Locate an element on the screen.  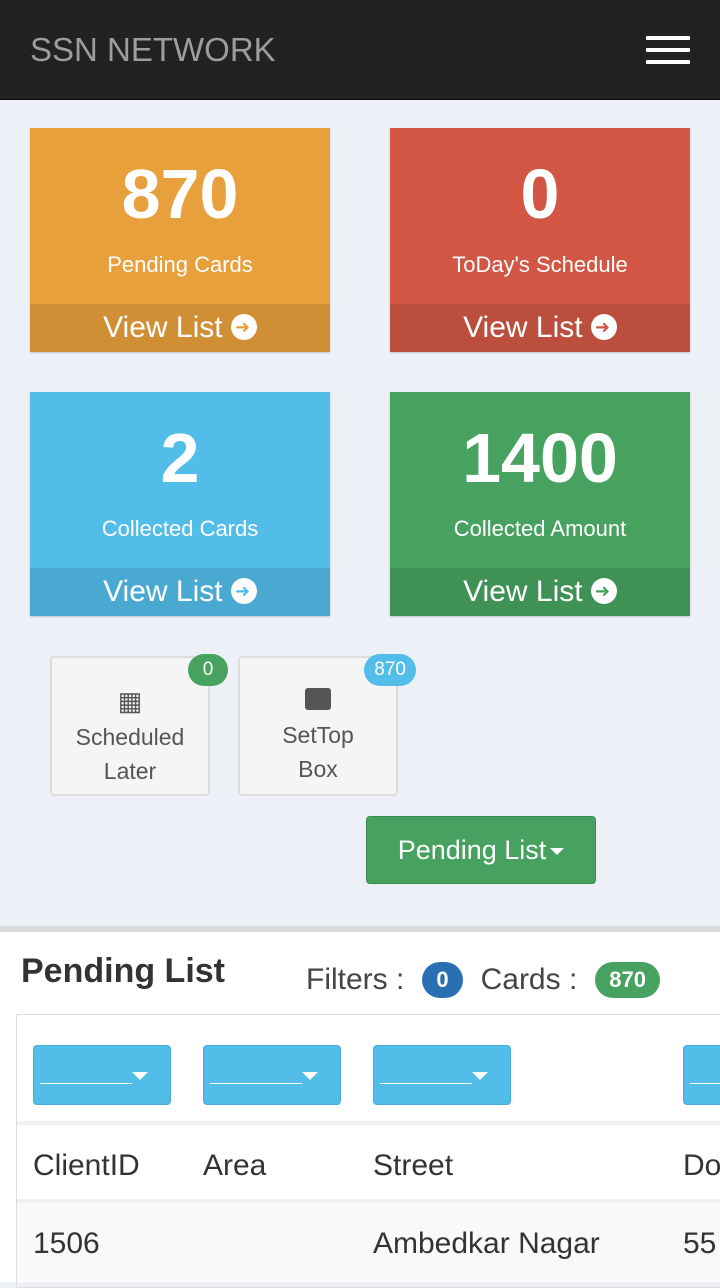
column-header: Do is located at coordinates (701, 1166).